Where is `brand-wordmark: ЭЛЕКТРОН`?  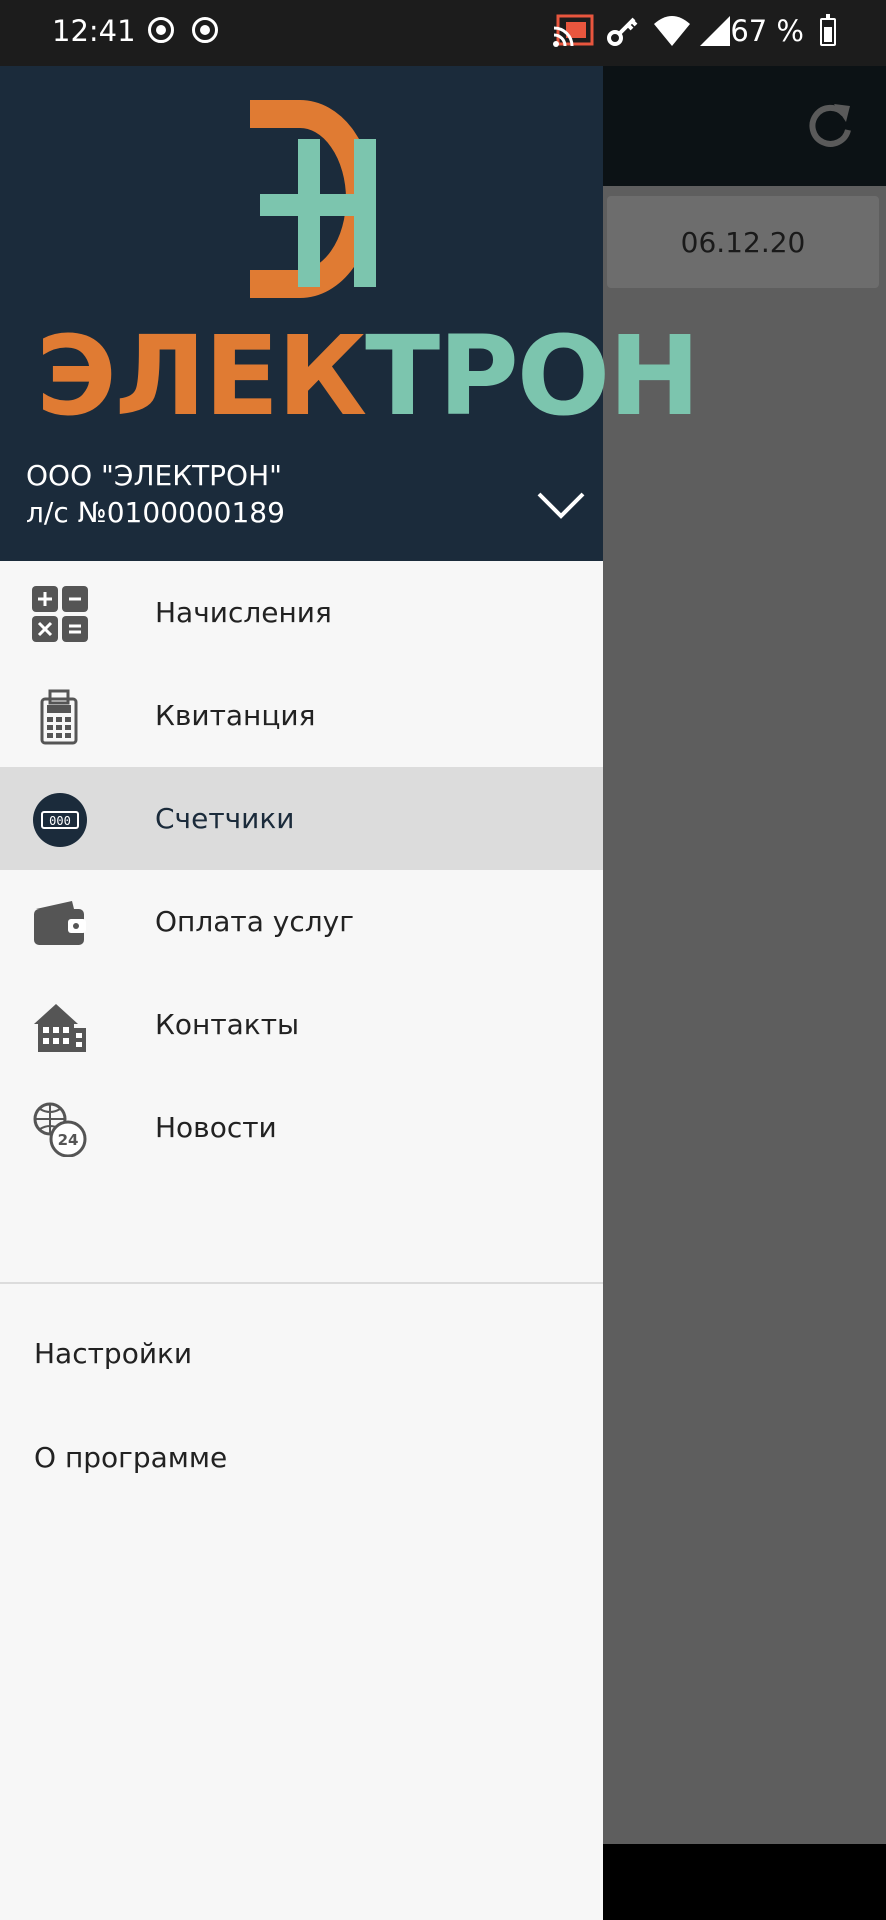 brand-wordmark: ЭЛЕКТРОН is located at coordinates (368, 376).